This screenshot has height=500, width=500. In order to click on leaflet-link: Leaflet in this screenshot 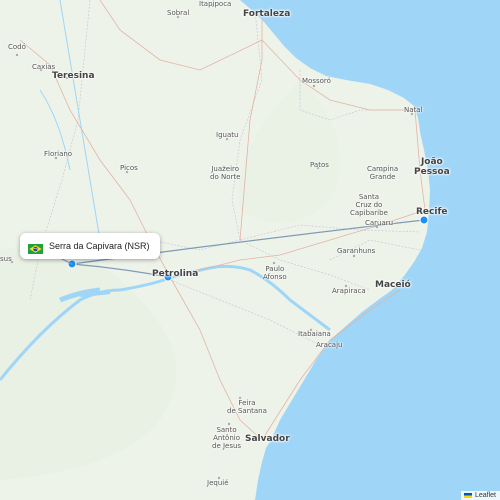, I will do `click(485, 495)`.